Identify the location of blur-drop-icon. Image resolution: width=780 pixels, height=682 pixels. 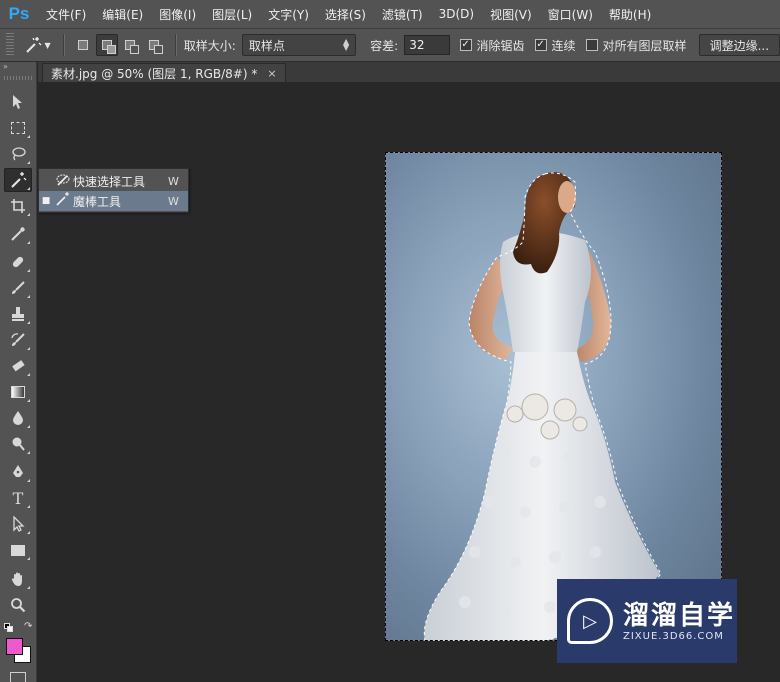
(18, 418).